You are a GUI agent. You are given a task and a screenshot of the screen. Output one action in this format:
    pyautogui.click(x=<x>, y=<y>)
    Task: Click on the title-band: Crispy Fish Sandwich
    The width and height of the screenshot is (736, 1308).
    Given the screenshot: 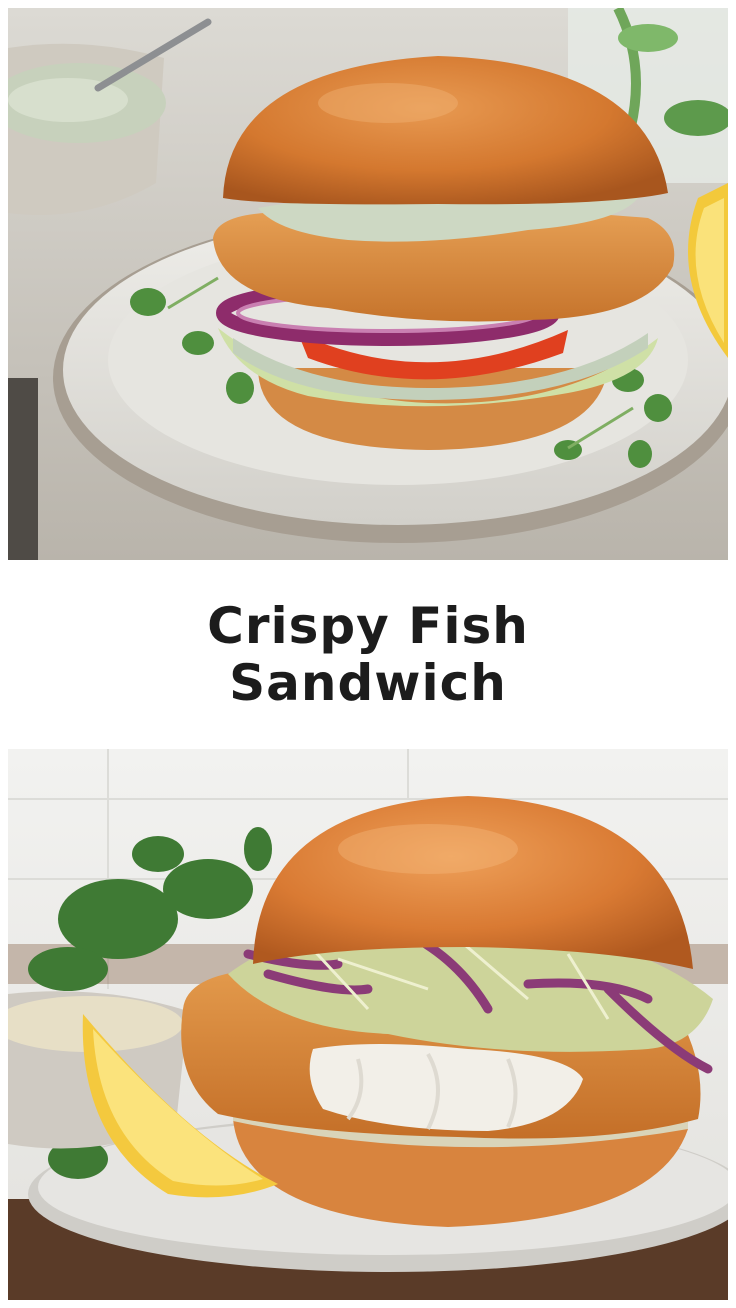 What is the action you would take?
    pyautogui.click(x=368, y=654)
    